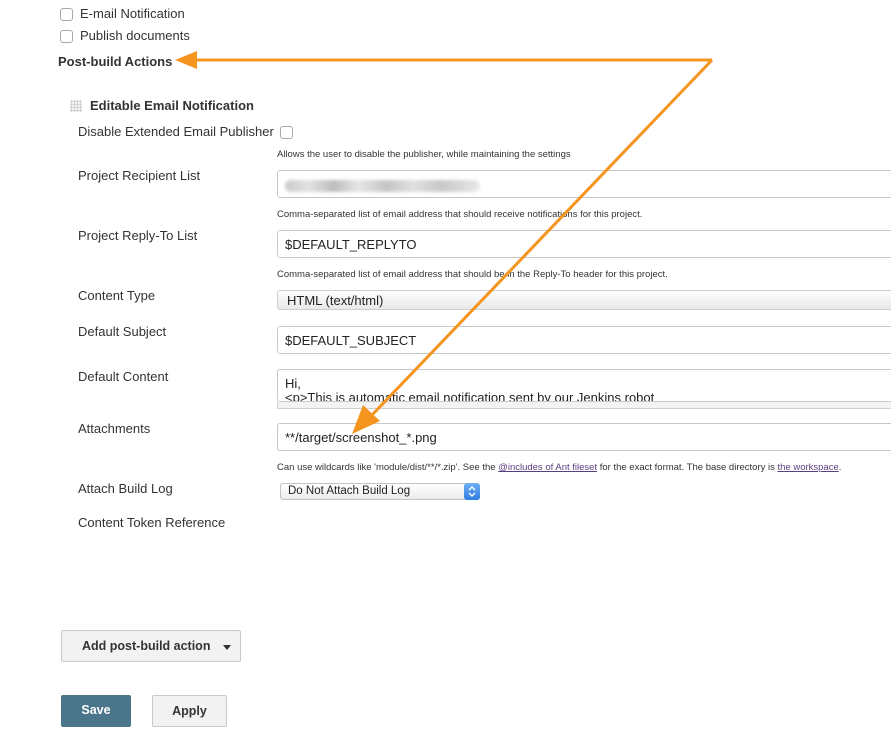 This screenshot has width=891, height=748. Describe the element at coordinates (135, 35) in the screenshot. I see `publish-documents-label: Publish documents` at that location.